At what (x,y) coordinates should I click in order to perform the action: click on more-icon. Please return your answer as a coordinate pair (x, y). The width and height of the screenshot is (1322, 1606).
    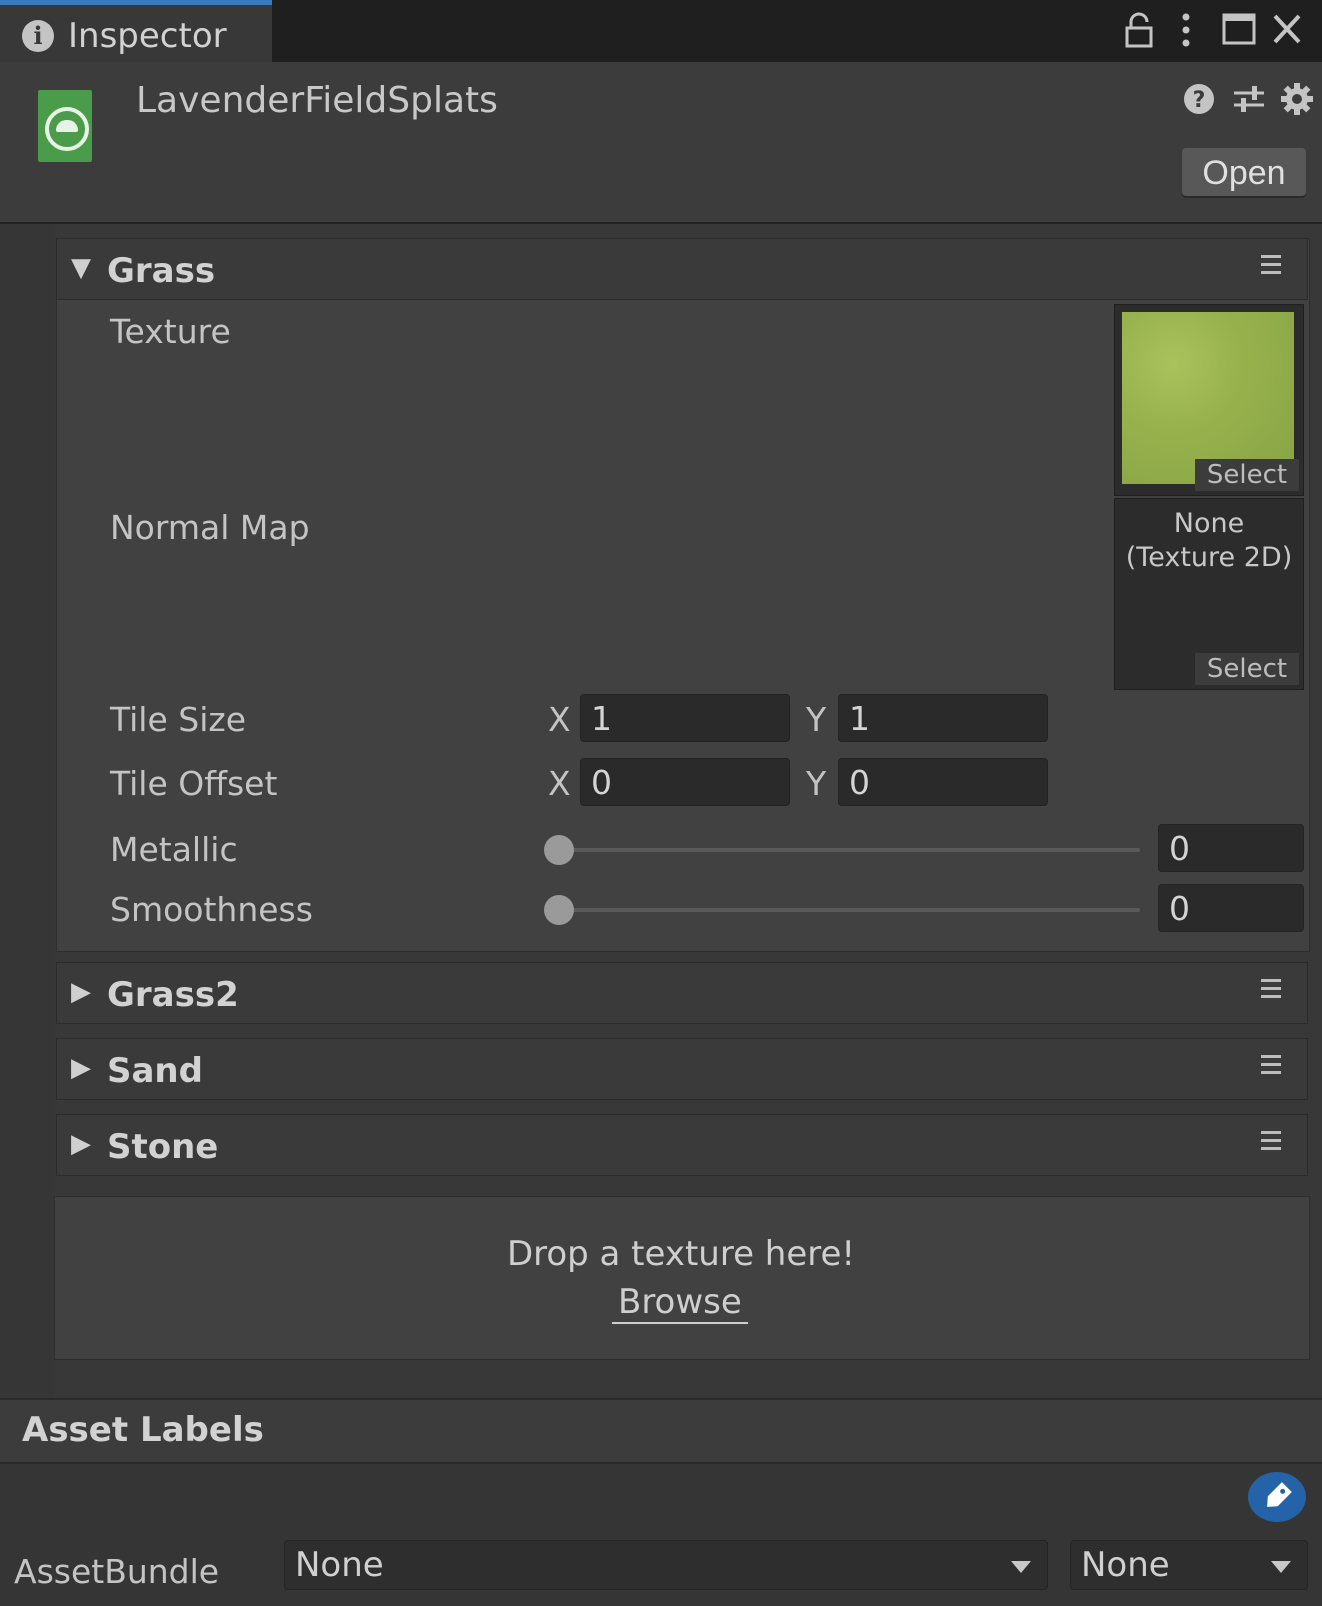
    Looking at the image, I should click on (1186, 30).